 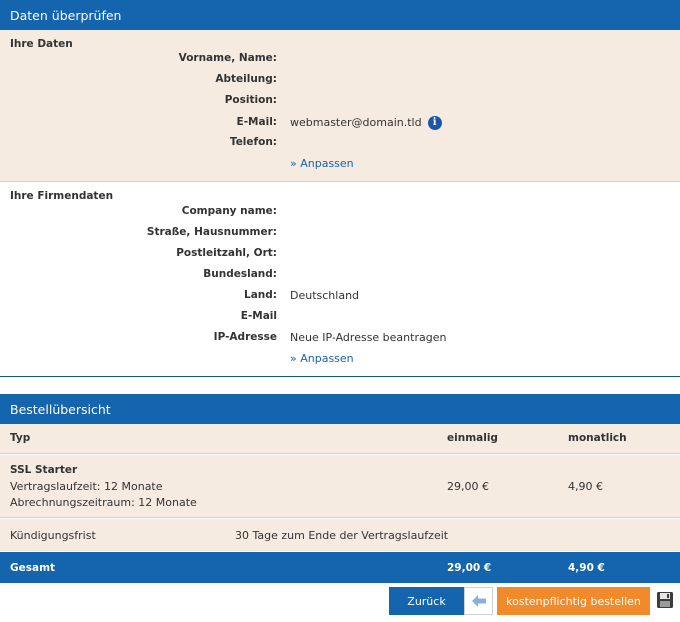 I want to click on field-row-ip-address: IP-Adresse Neue IP-Adresse beantragen, so click(x=340, y=339).